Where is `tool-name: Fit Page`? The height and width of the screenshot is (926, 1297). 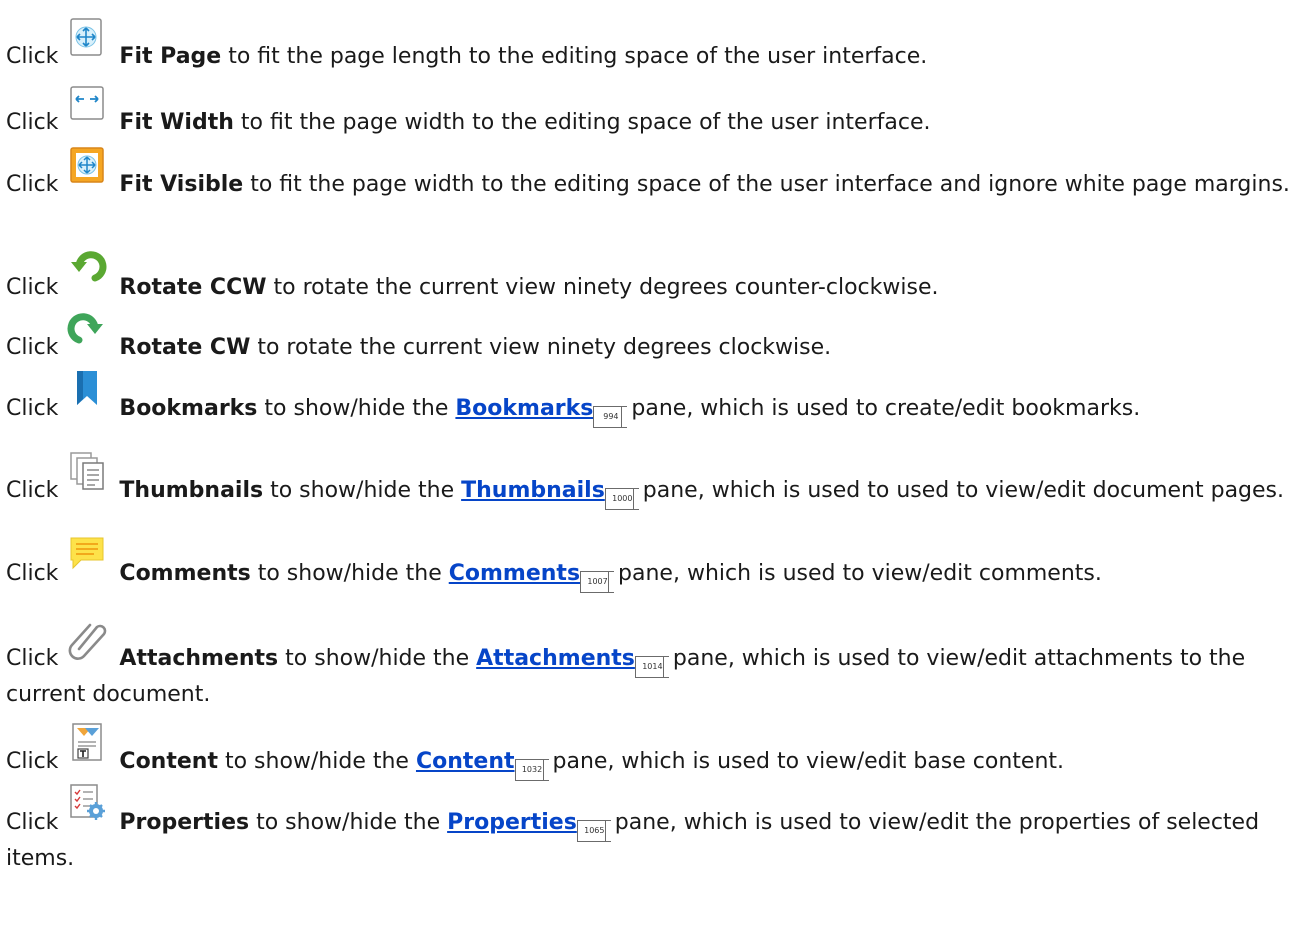
tool-name: Fit Page is located at coordinates (170, 56).